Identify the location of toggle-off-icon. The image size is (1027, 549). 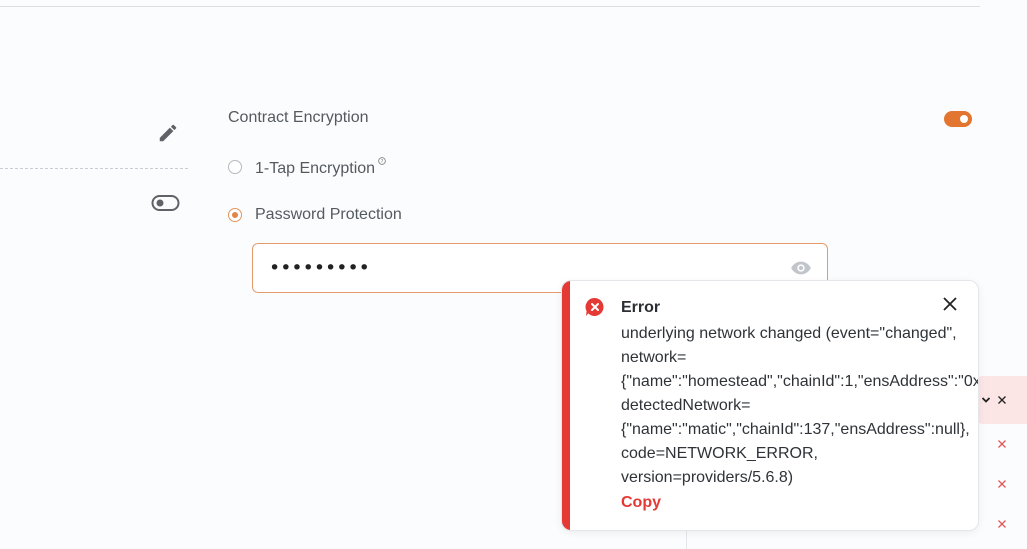
(166, 203).